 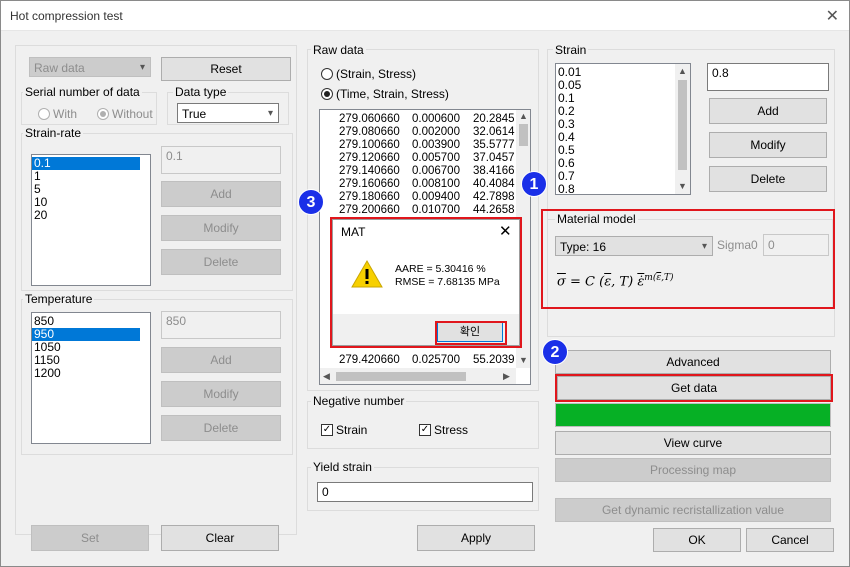 I want to click on cell-time: 279.100660, so click(x=369, y=145).